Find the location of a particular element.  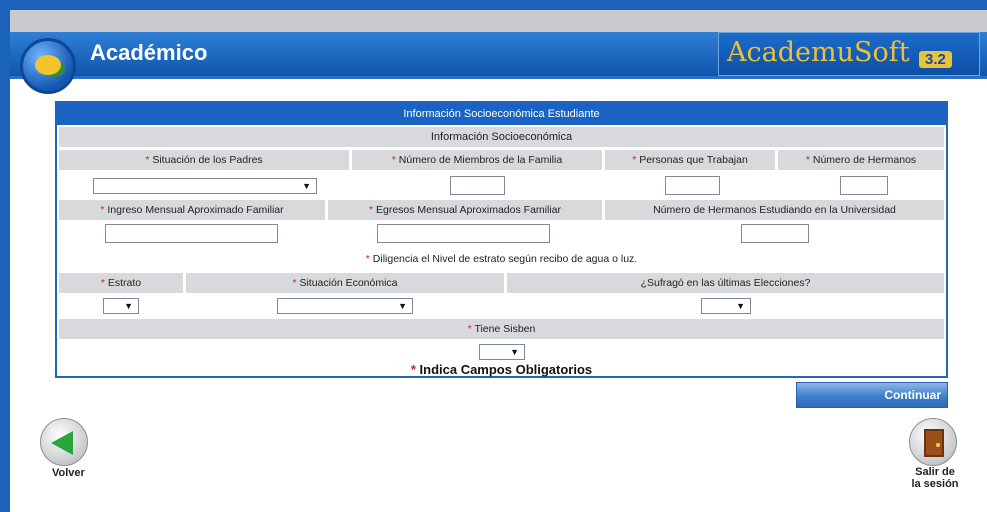

brand-logo: AcademuSoft 3.2 is located at coordinates (849, 54).